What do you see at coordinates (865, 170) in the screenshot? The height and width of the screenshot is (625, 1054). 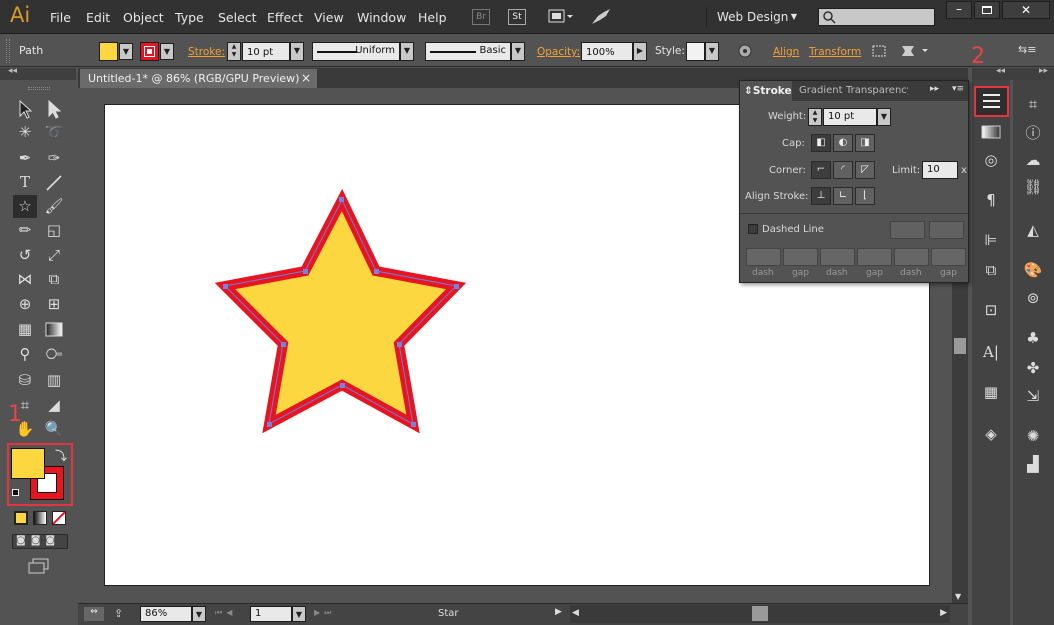 I see `bevel-join-button: ◸` at bounding box center [865, 170].